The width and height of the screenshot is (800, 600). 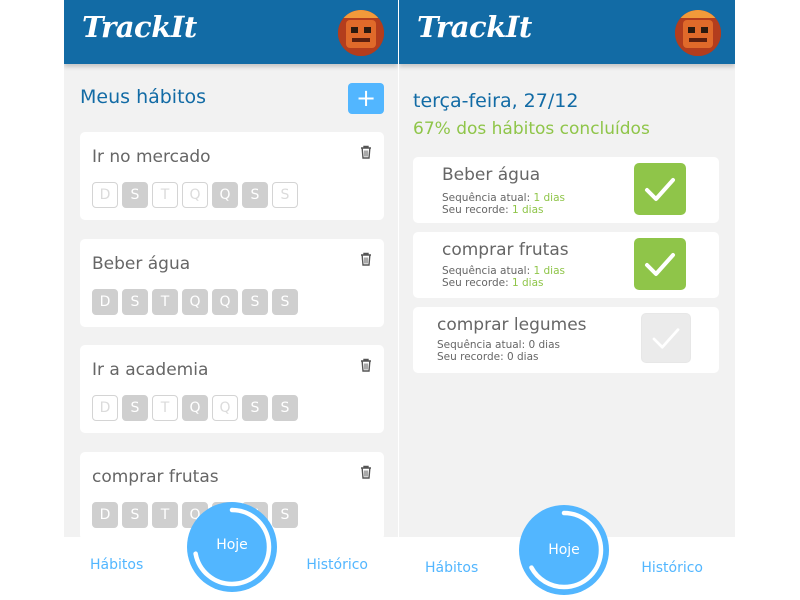 What do you see at coordinates (150, 370) in the screenshot?
I see `habit-name: Ir a academia` at bounding box center [150, 370].